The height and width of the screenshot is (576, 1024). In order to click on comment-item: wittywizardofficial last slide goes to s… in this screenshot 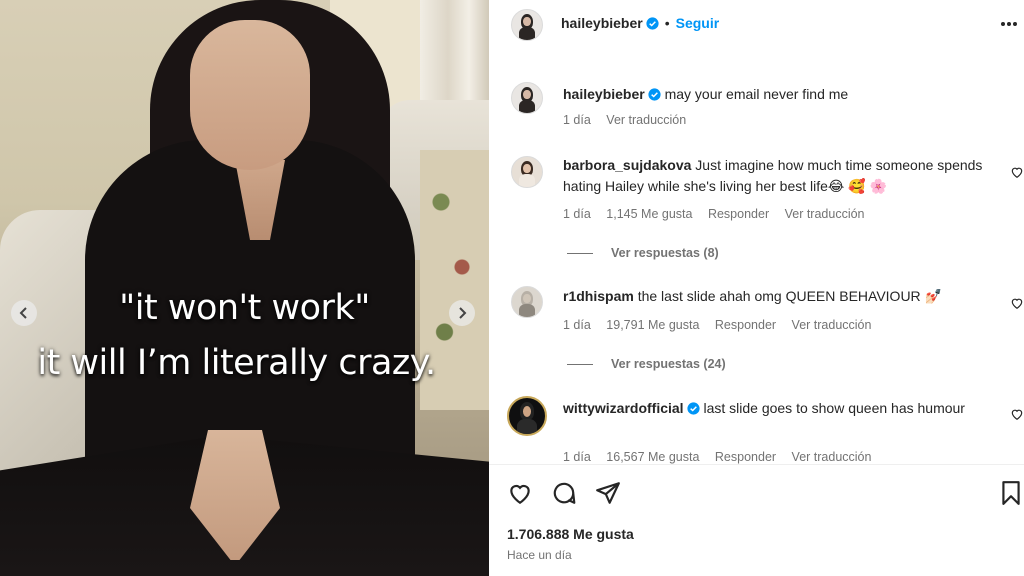, I will do `click(756, 431)`.